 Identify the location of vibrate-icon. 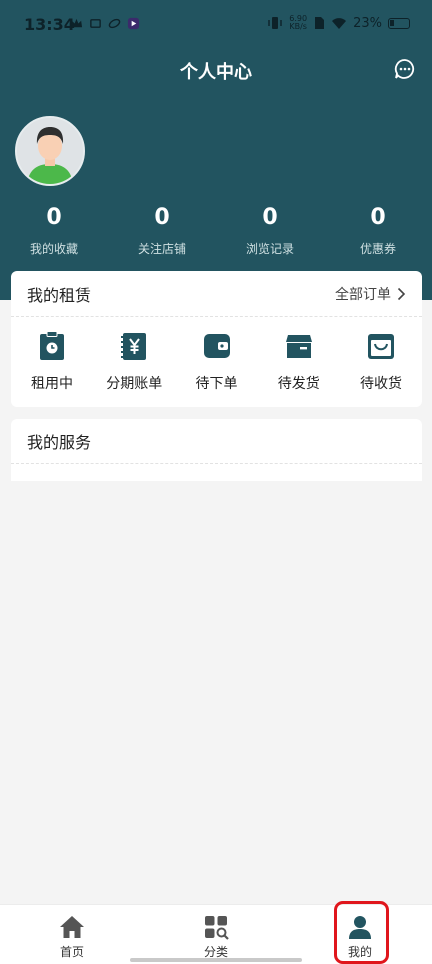
(275, 23).